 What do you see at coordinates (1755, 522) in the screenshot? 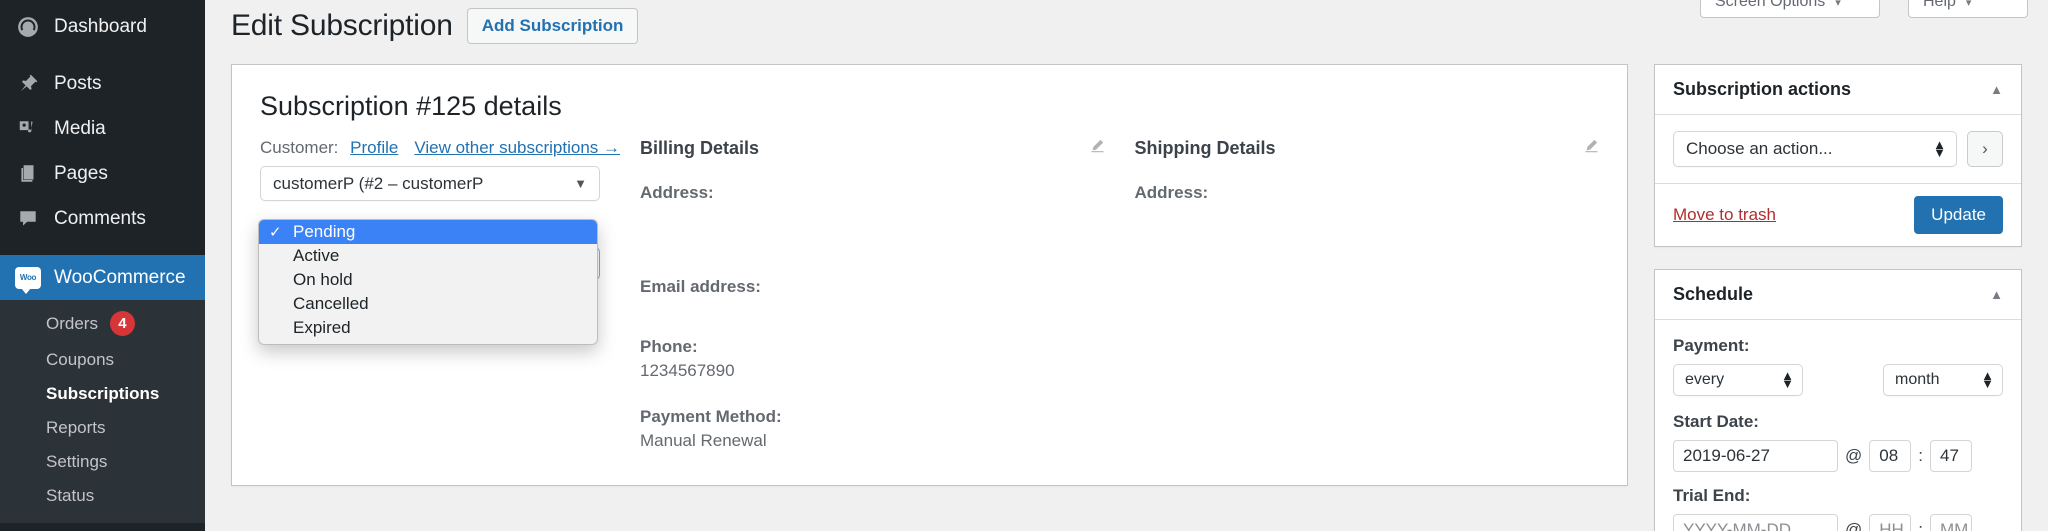
I see `trial-end-date-input: YYYY-MM-DD` at bounding box center [1755, 522].